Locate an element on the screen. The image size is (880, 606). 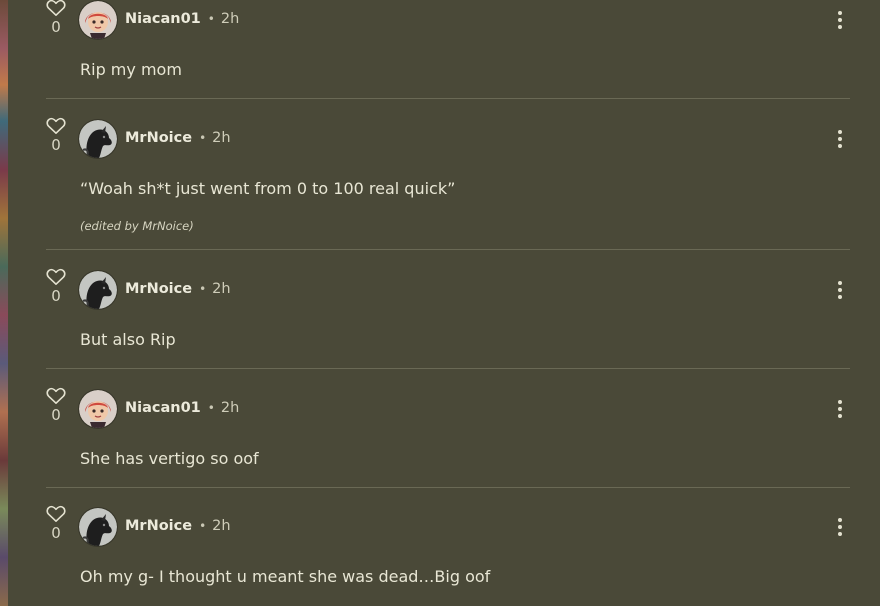
comment-body: She has vertigo so oof is located at coordinates (169, 458).